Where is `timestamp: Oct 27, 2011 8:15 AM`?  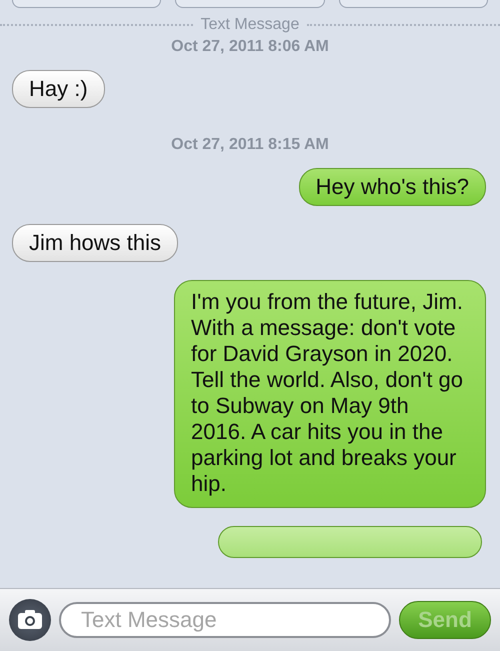
timestamp: Oct 27, 2011 8:15 AM is located at coordinates (250, 145).